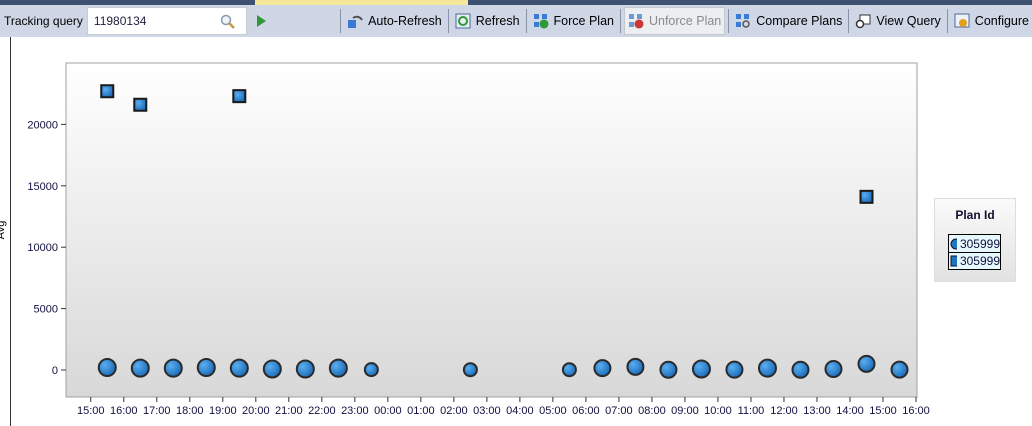  Describe the element at coordinates (228, 22) in the screenshot. I see `search-icon` at that location.